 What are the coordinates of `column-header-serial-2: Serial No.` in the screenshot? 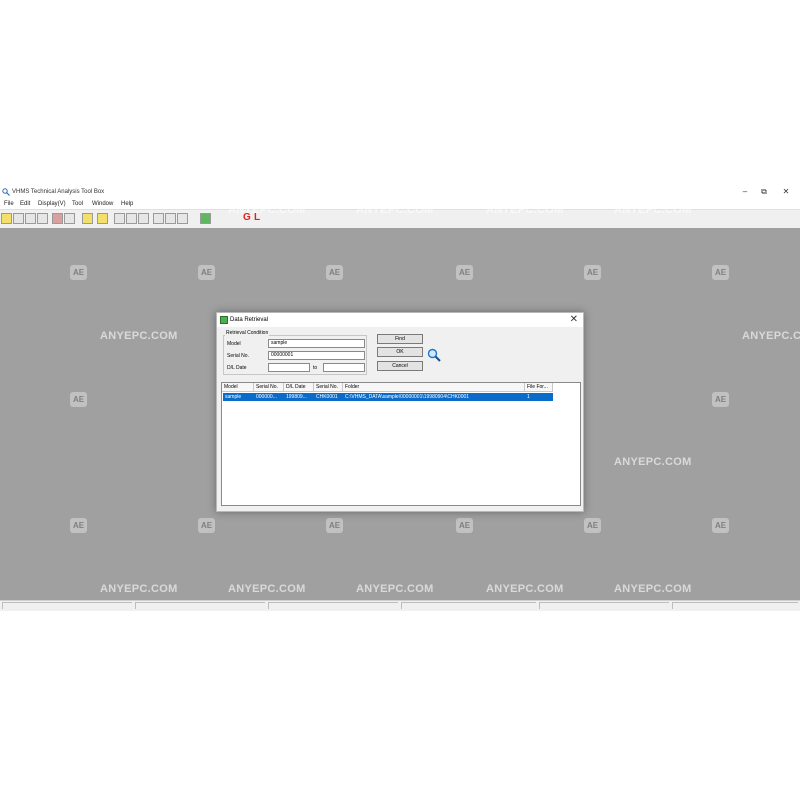 It's located at (328, 387).